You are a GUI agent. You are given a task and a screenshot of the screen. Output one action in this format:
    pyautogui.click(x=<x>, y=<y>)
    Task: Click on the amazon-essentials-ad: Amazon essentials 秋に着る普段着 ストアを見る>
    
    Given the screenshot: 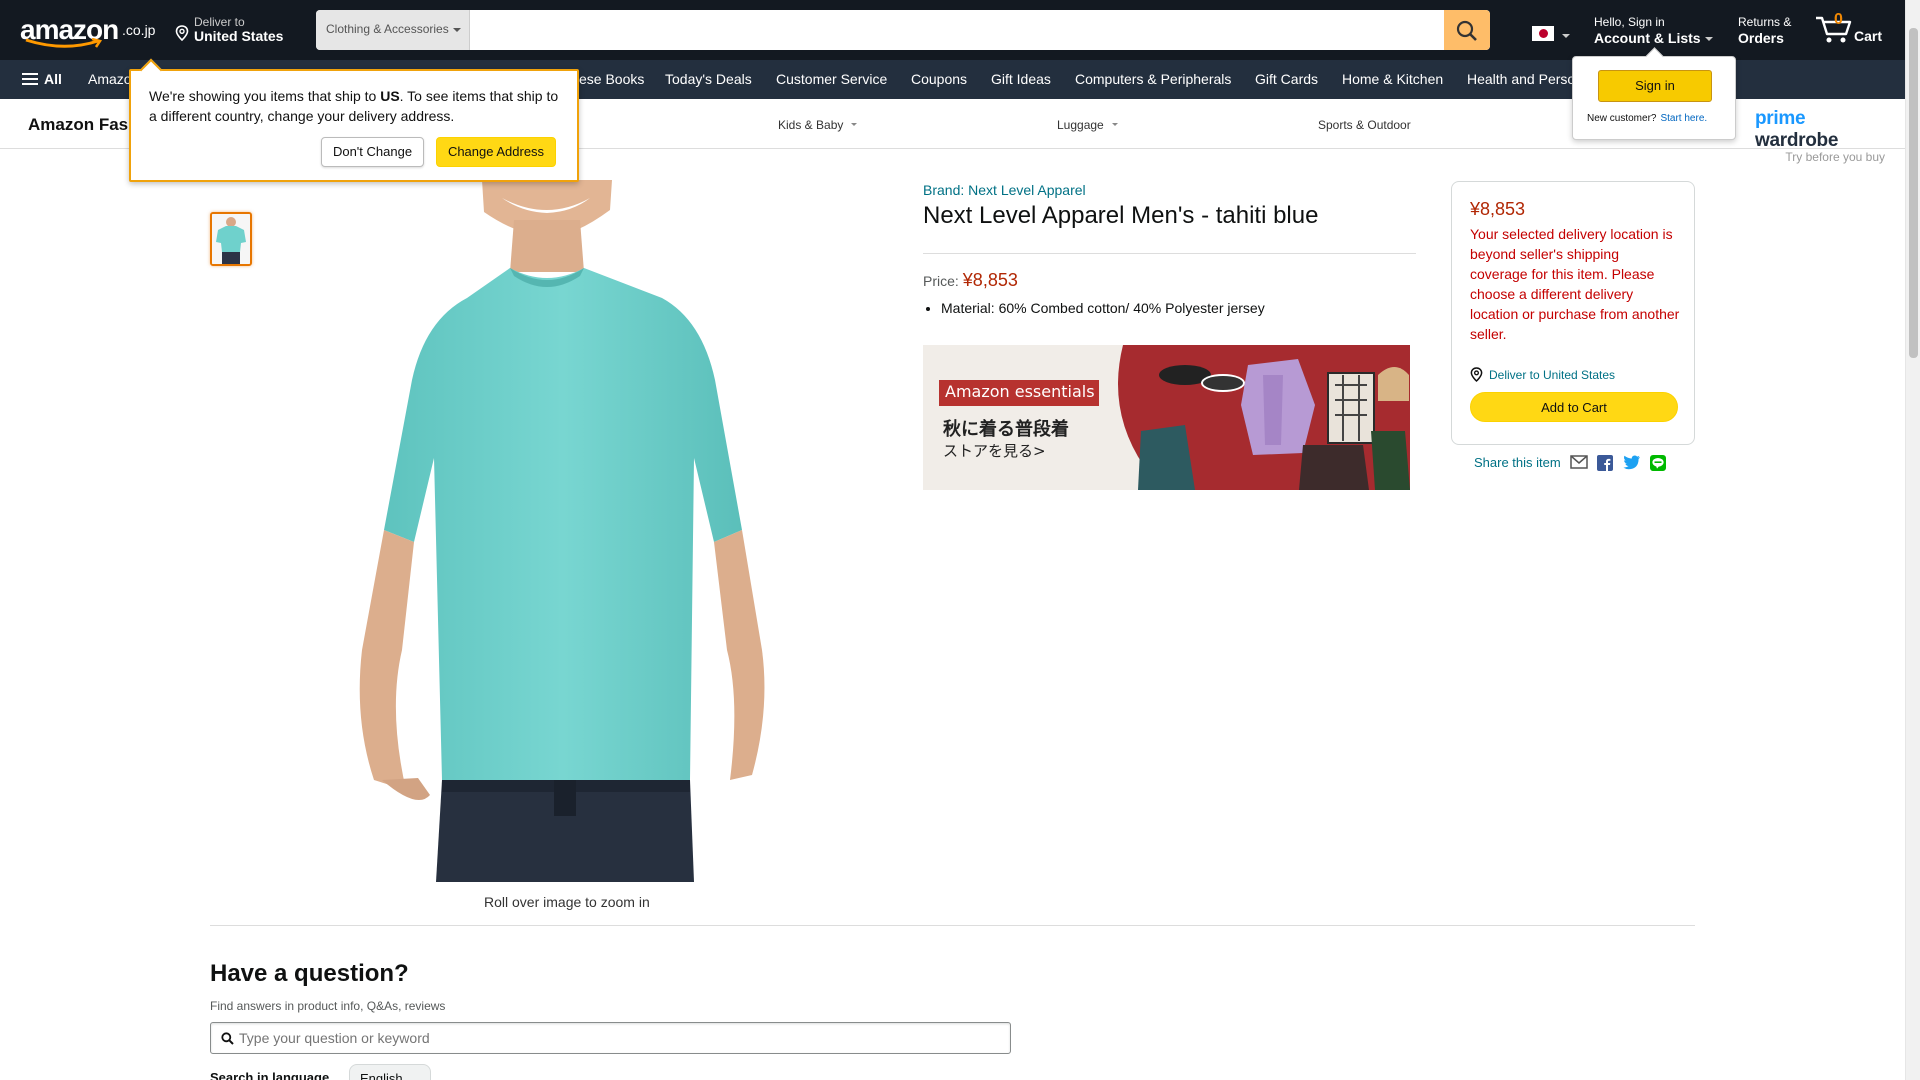 What is the action you would take?
    pyautogui.click(x=1166, y=417)
    